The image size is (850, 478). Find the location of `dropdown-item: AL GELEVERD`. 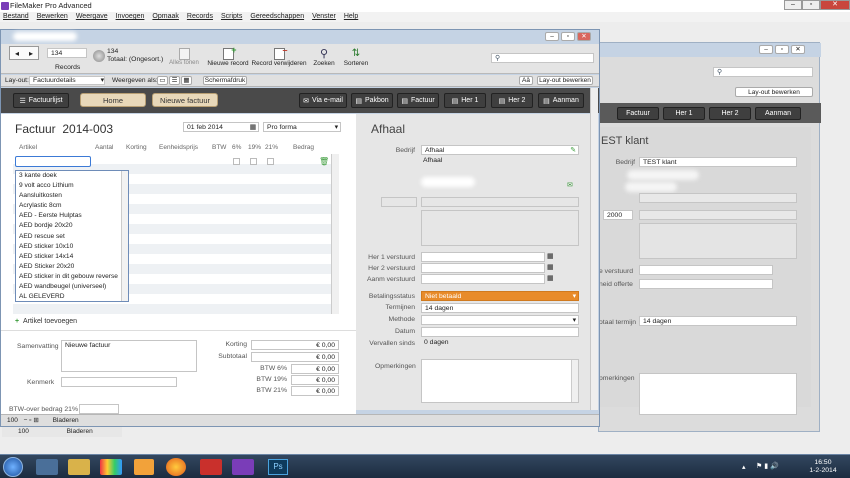

dropdown-item: AL GELEVERD is located at coordinates (72, 297).